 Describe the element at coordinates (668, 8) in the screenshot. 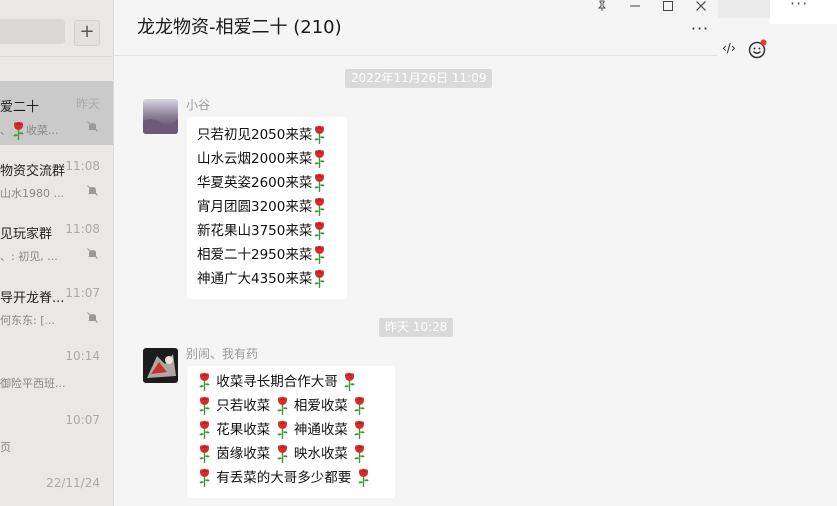

I see `maximize-icon` at that location.